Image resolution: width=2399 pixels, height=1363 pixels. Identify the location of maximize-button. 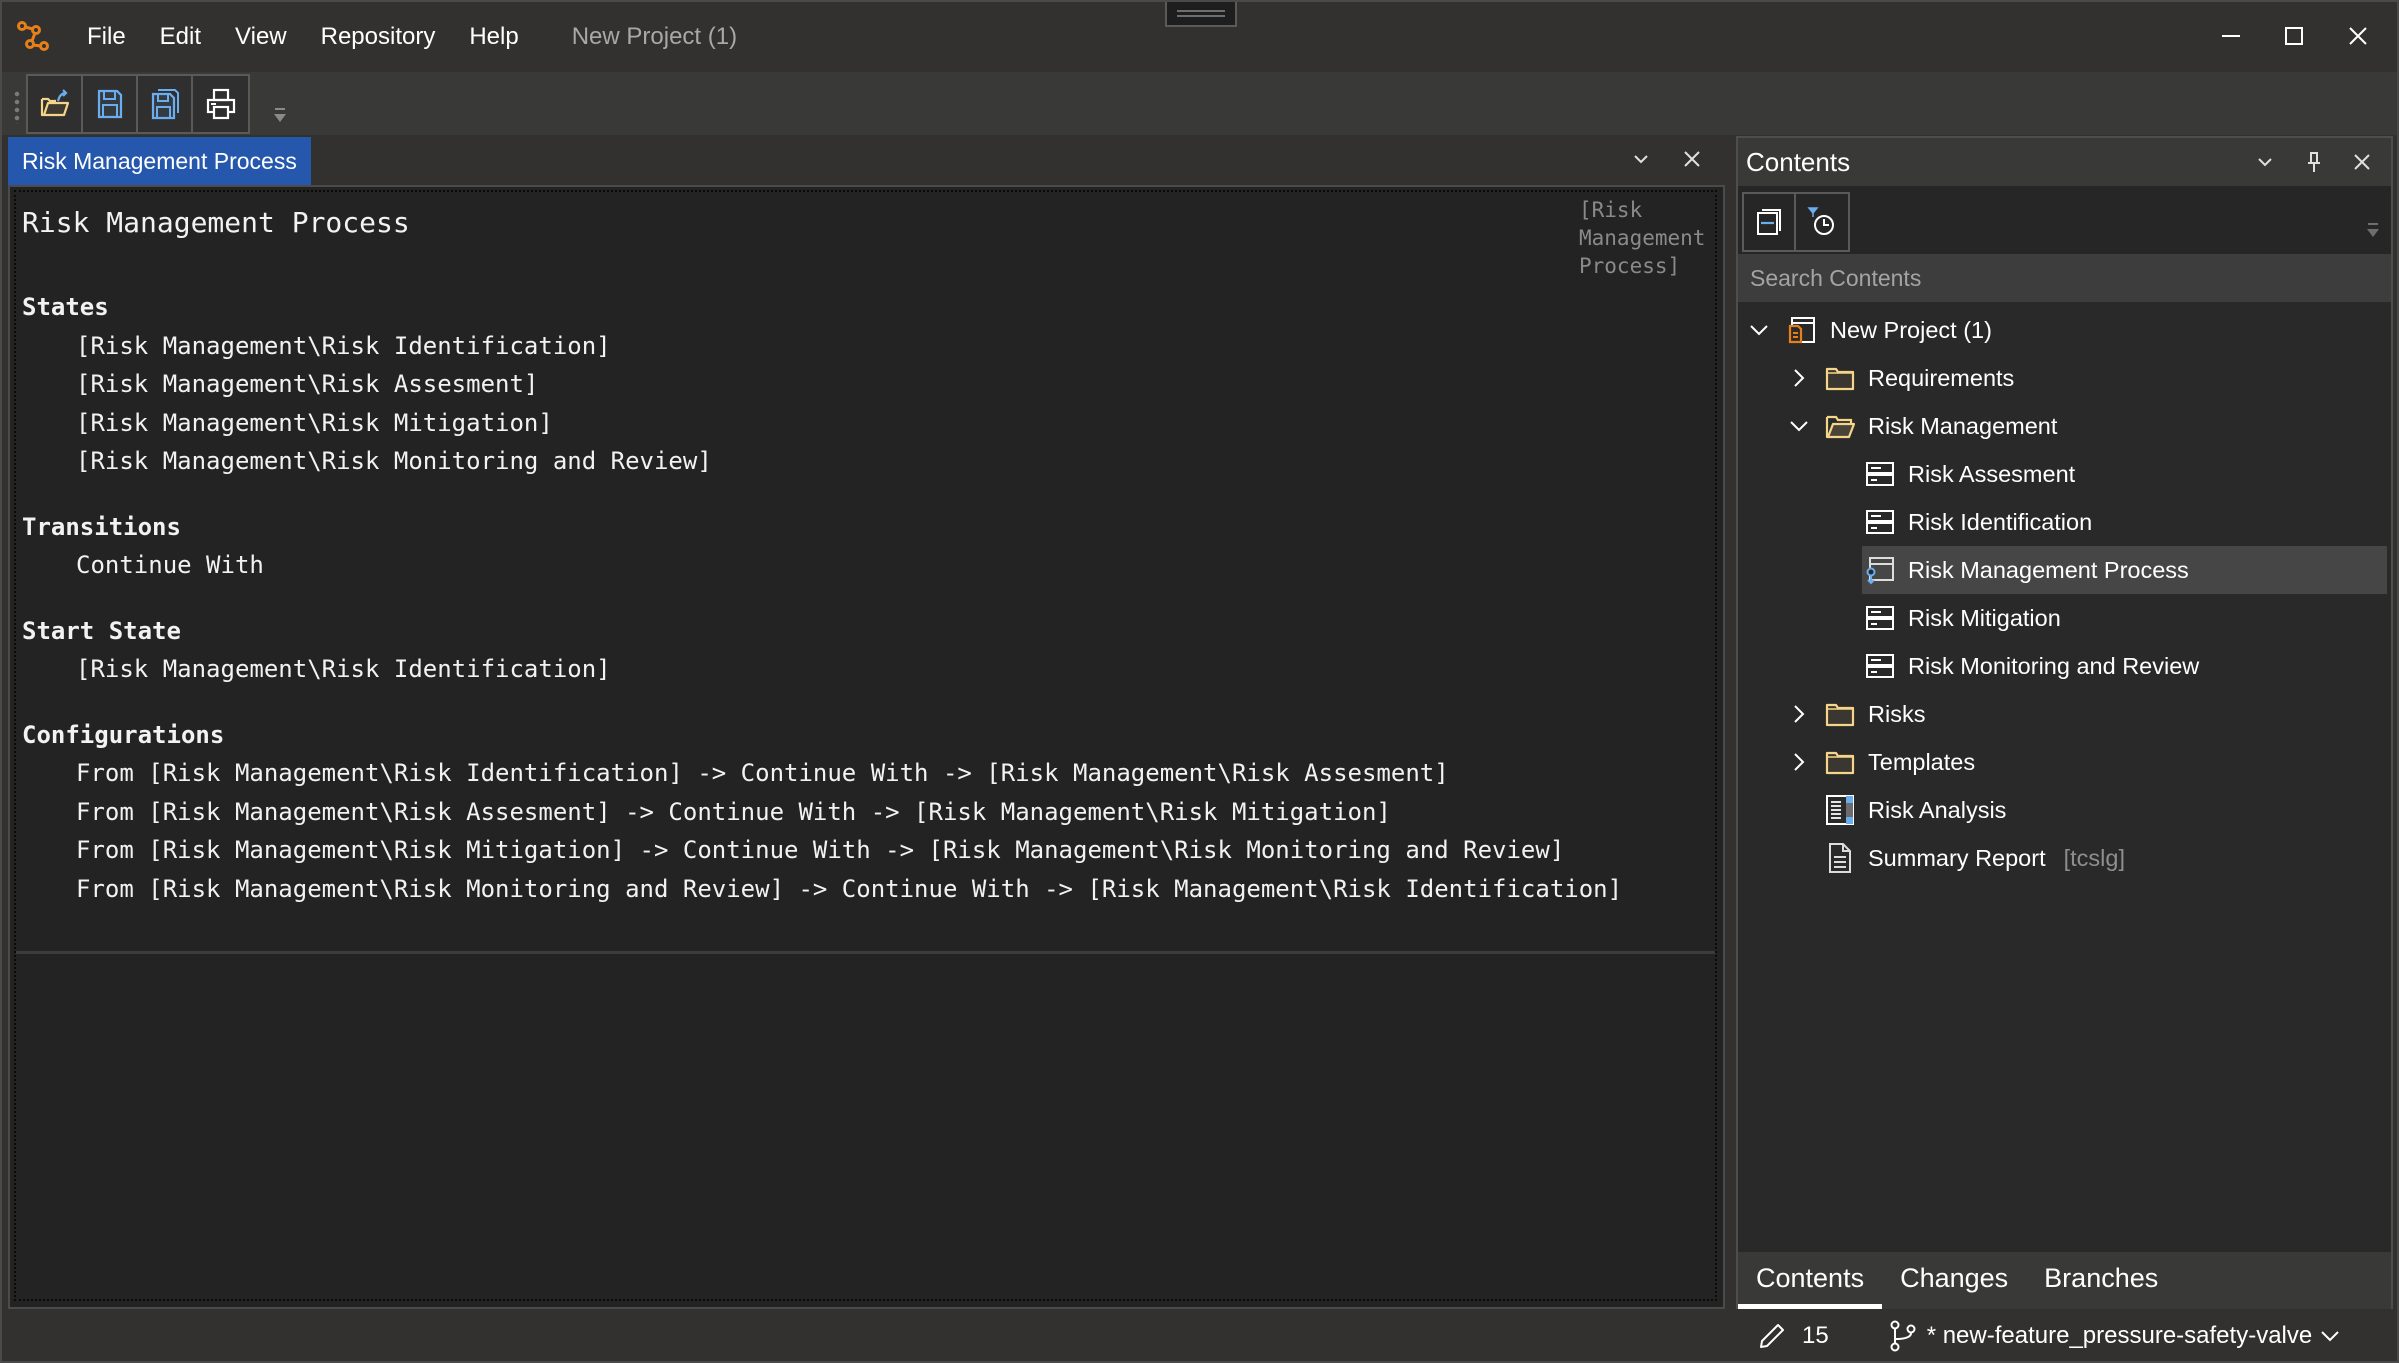
(2294, 36).